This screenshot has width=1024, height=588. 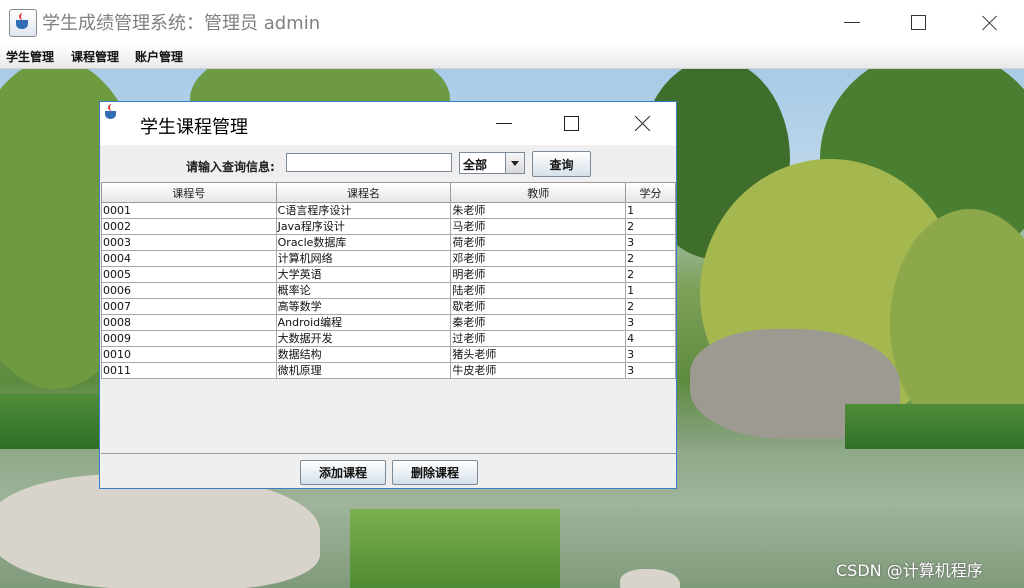 I want to click on cell-course-name: C语言程序设计, so click(x=363, y=210).